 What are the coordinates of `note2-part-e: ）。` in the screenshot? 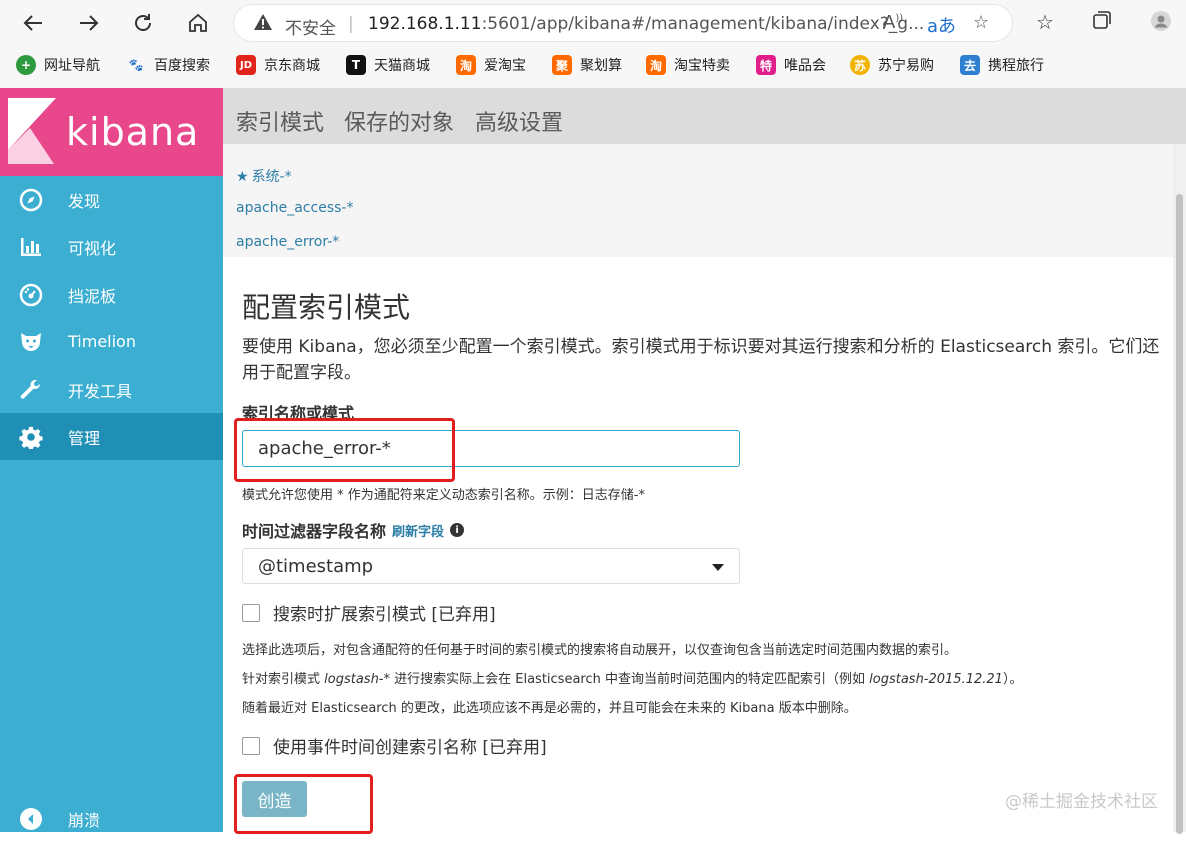 It's located at (1012, 679).